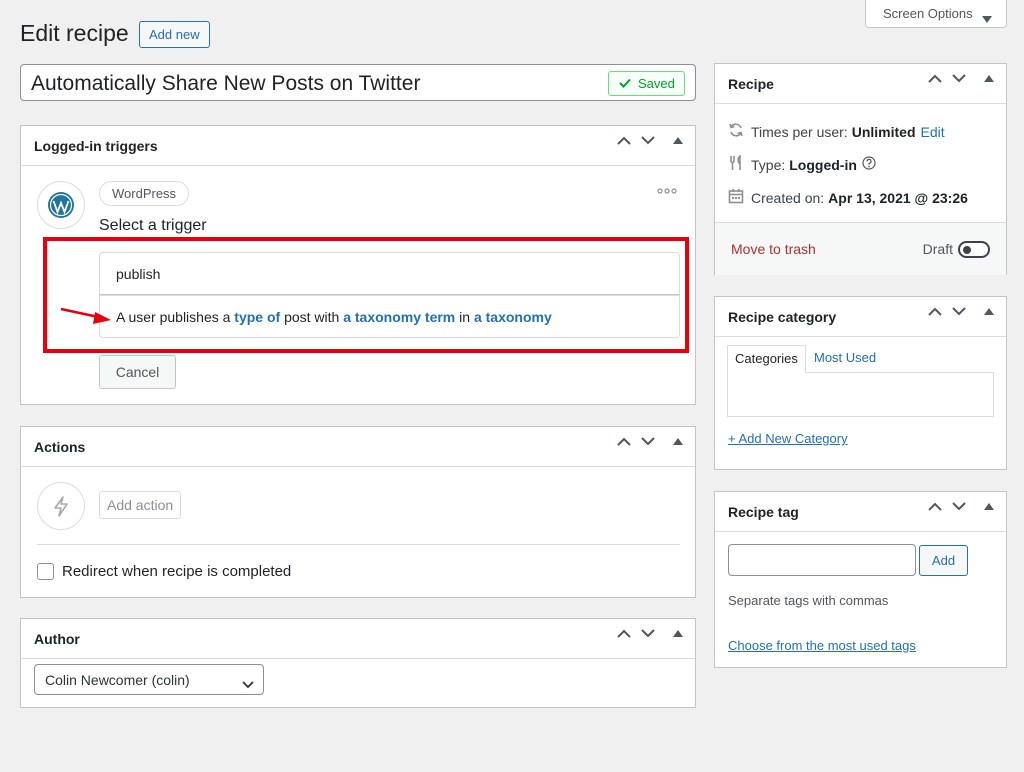 This screenshot has height=772, width=1024. I want to click on trigger-search-input: publish, so click(389, 273).